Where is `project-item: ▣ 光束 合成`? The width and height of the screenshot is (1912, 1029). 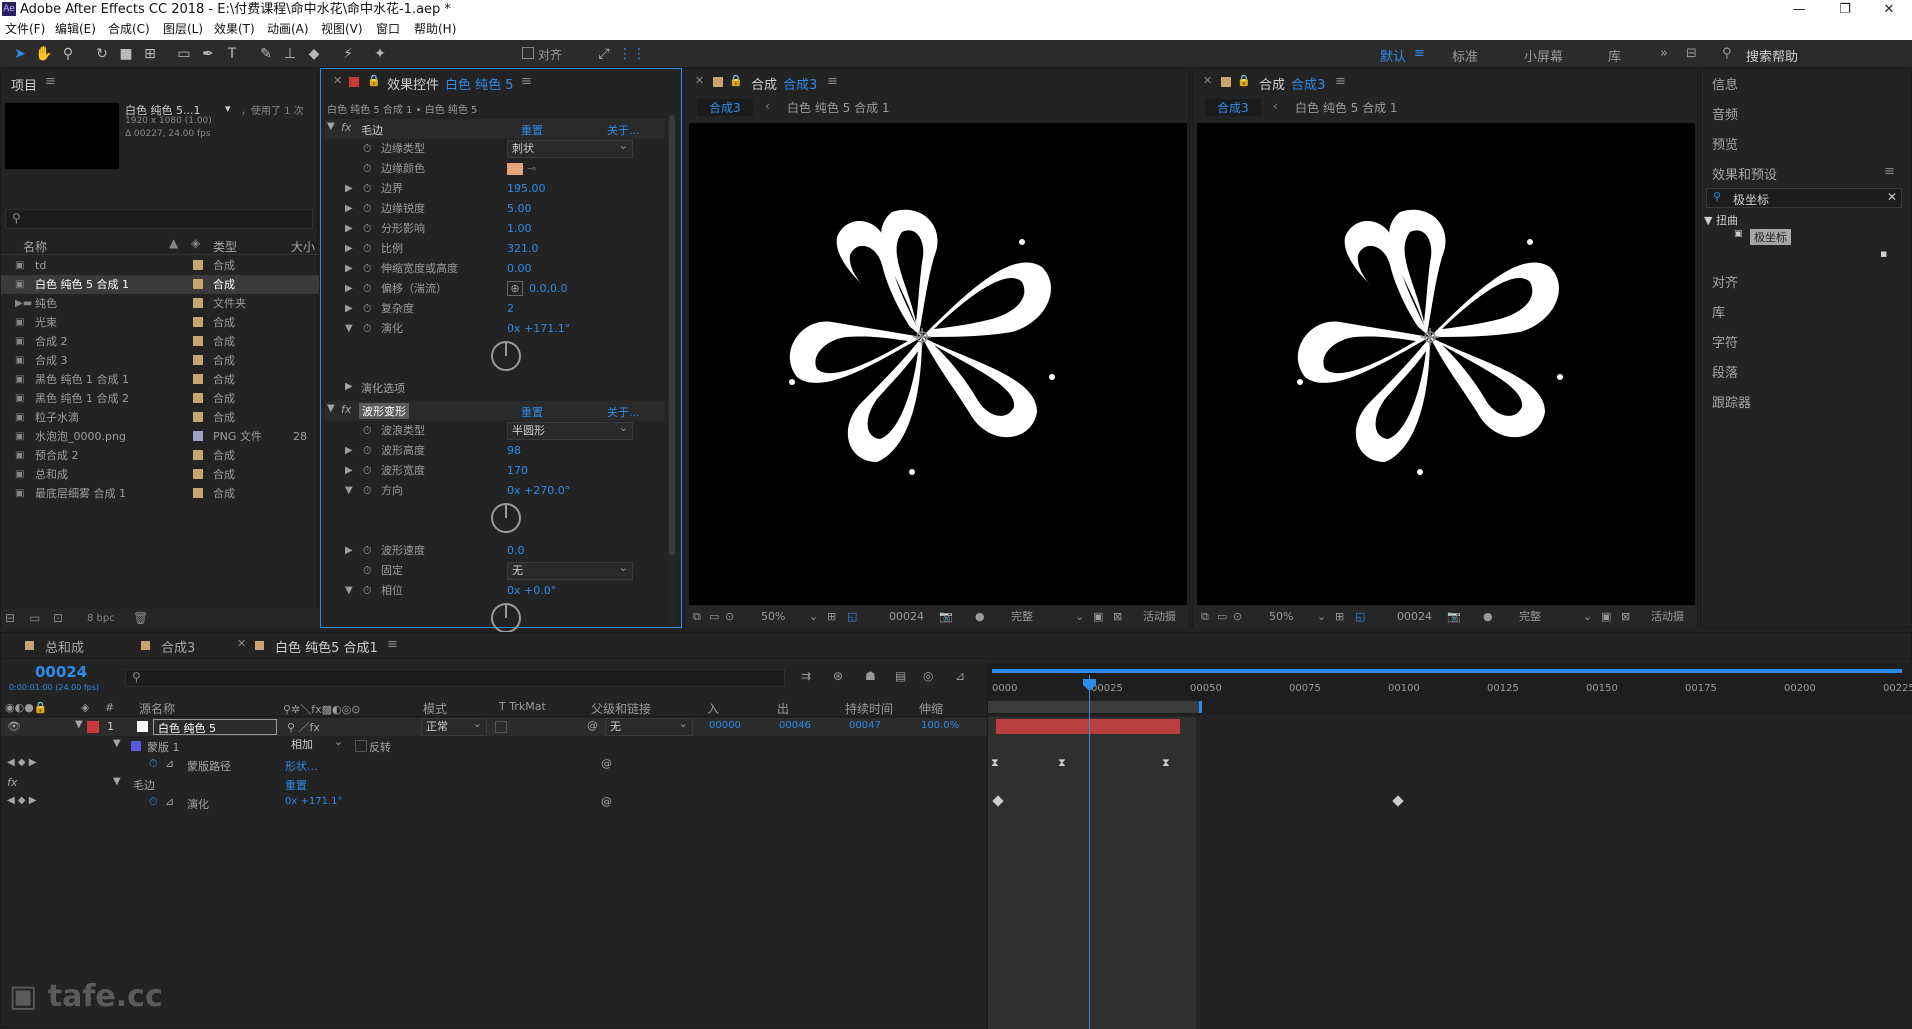
project-item: ▣ 光束 合成 is located at coordinates (160, 322).